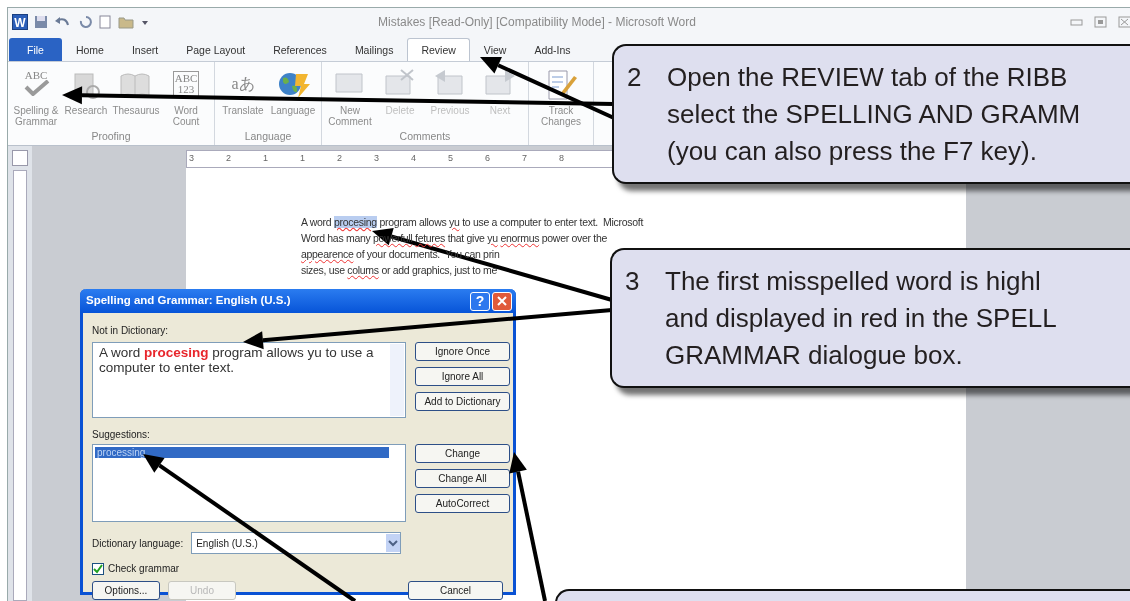 The height and width of the screenshot is (601, 1130). What do you see at coordinates (20, 158) in the screenshot?
I see `ruler-toggle-button` at bounding box center [20, 158].